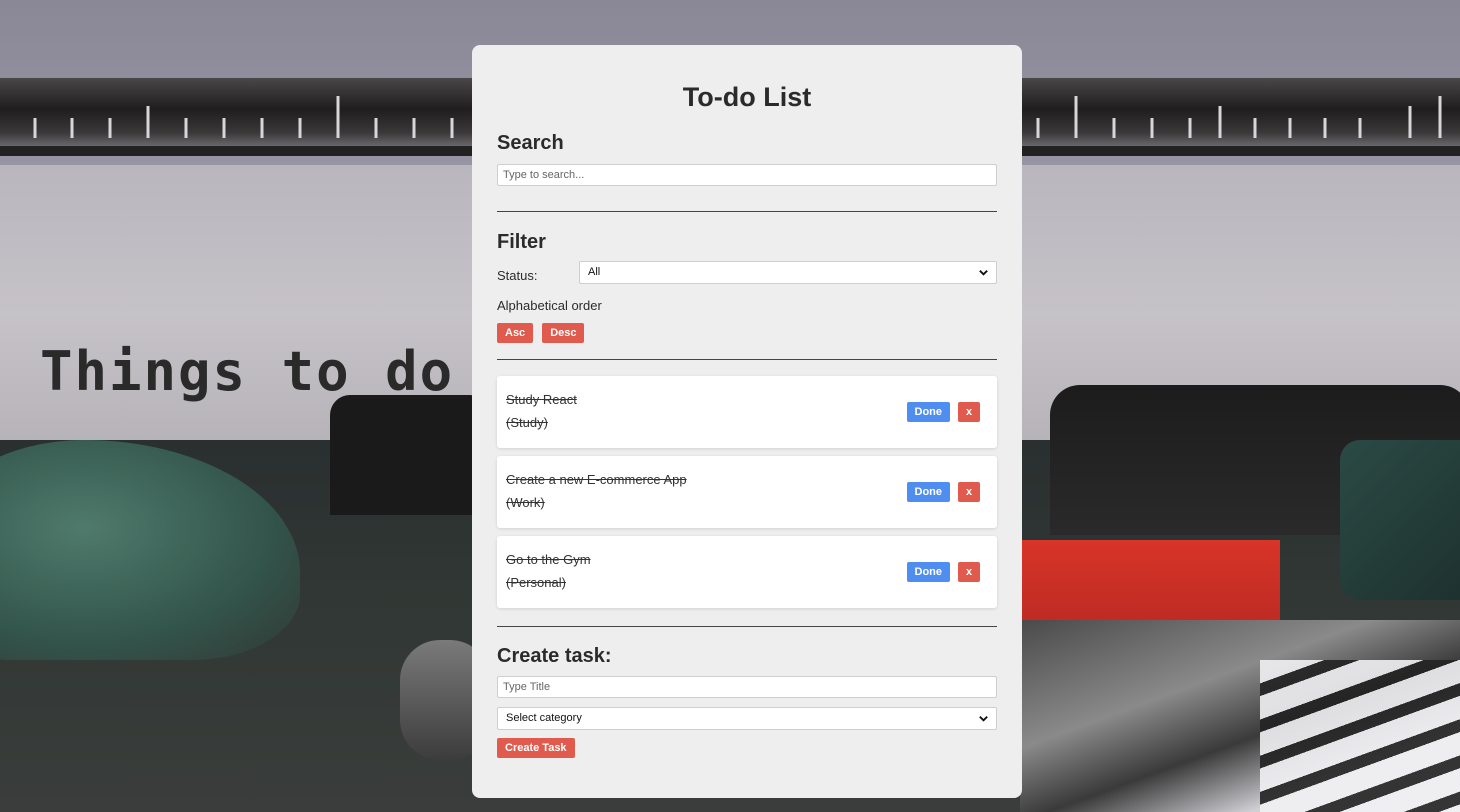  I want to click on create-task-button: Create Task, so click(536, 748).